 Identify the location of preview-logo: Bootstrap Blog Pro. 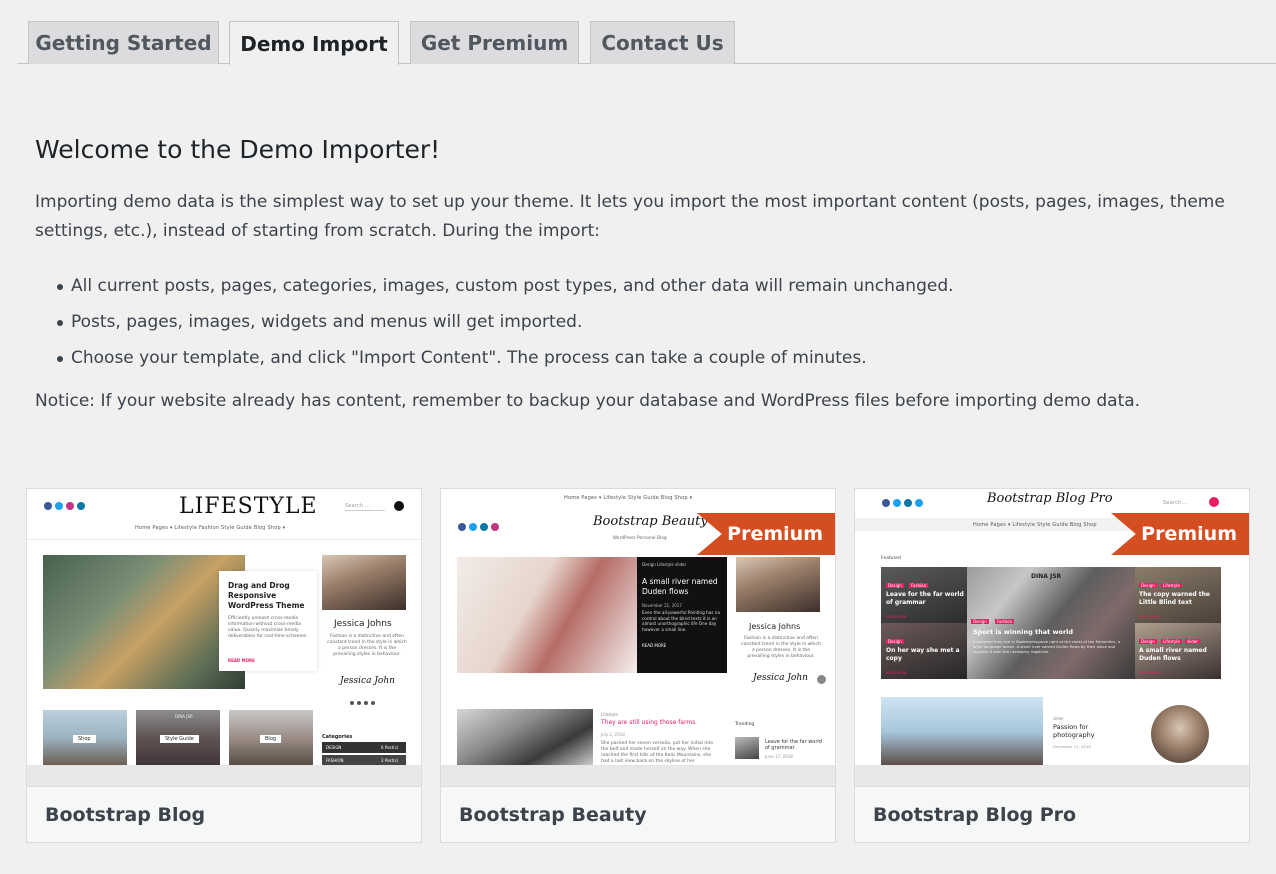
(1050, 498).